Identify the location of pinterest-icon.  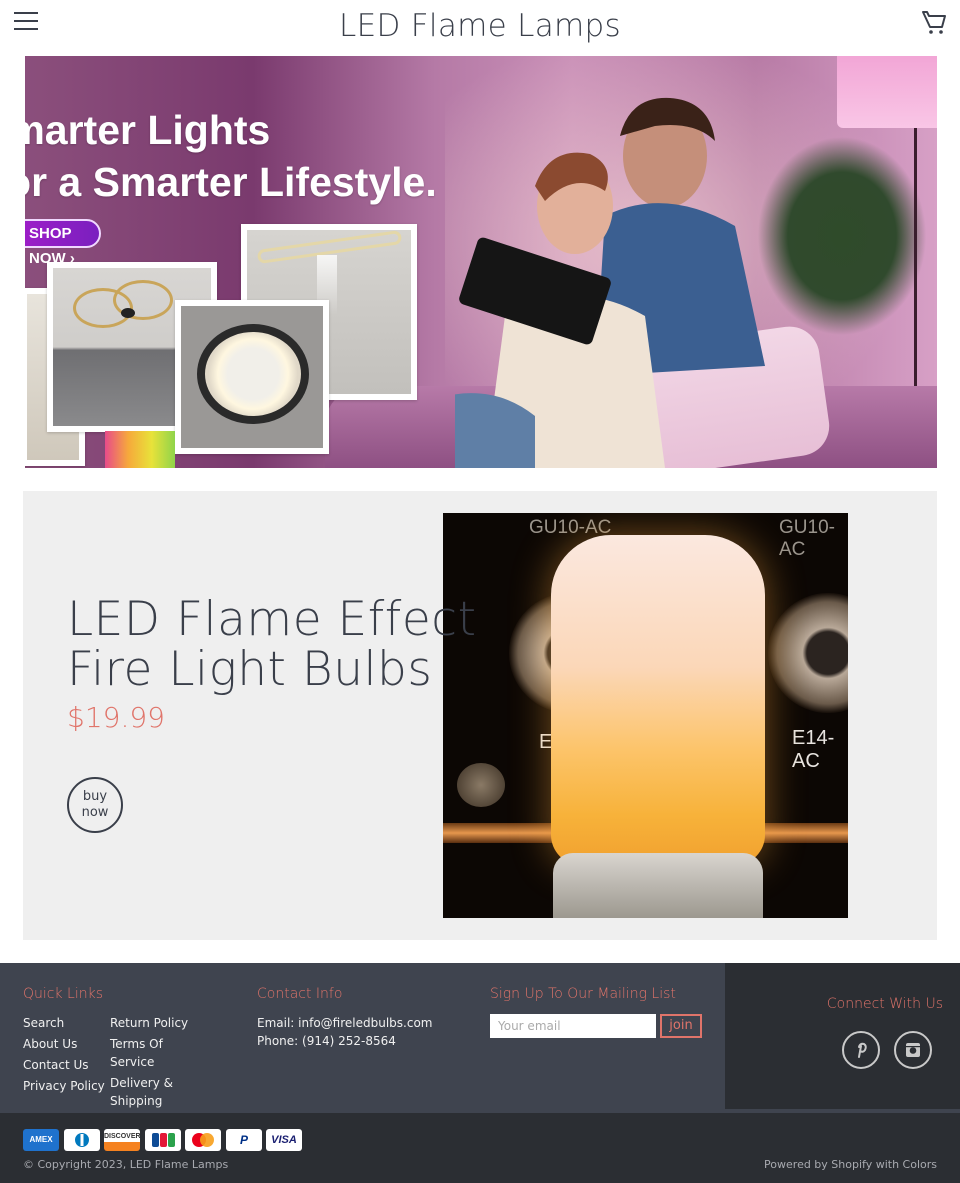
(861, 1050).